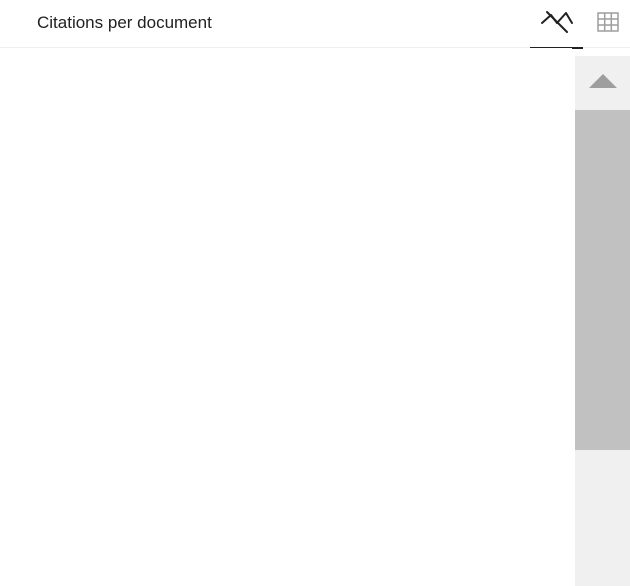  I want to click on chart-title: Citations per document, so click(124, 22).